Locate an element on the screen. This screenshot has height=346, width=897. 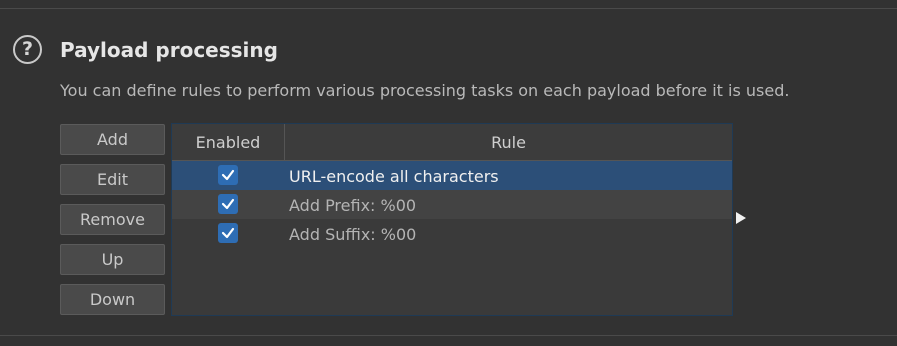
column-header-enabled: Enabled is located at coordinates (228, 142).